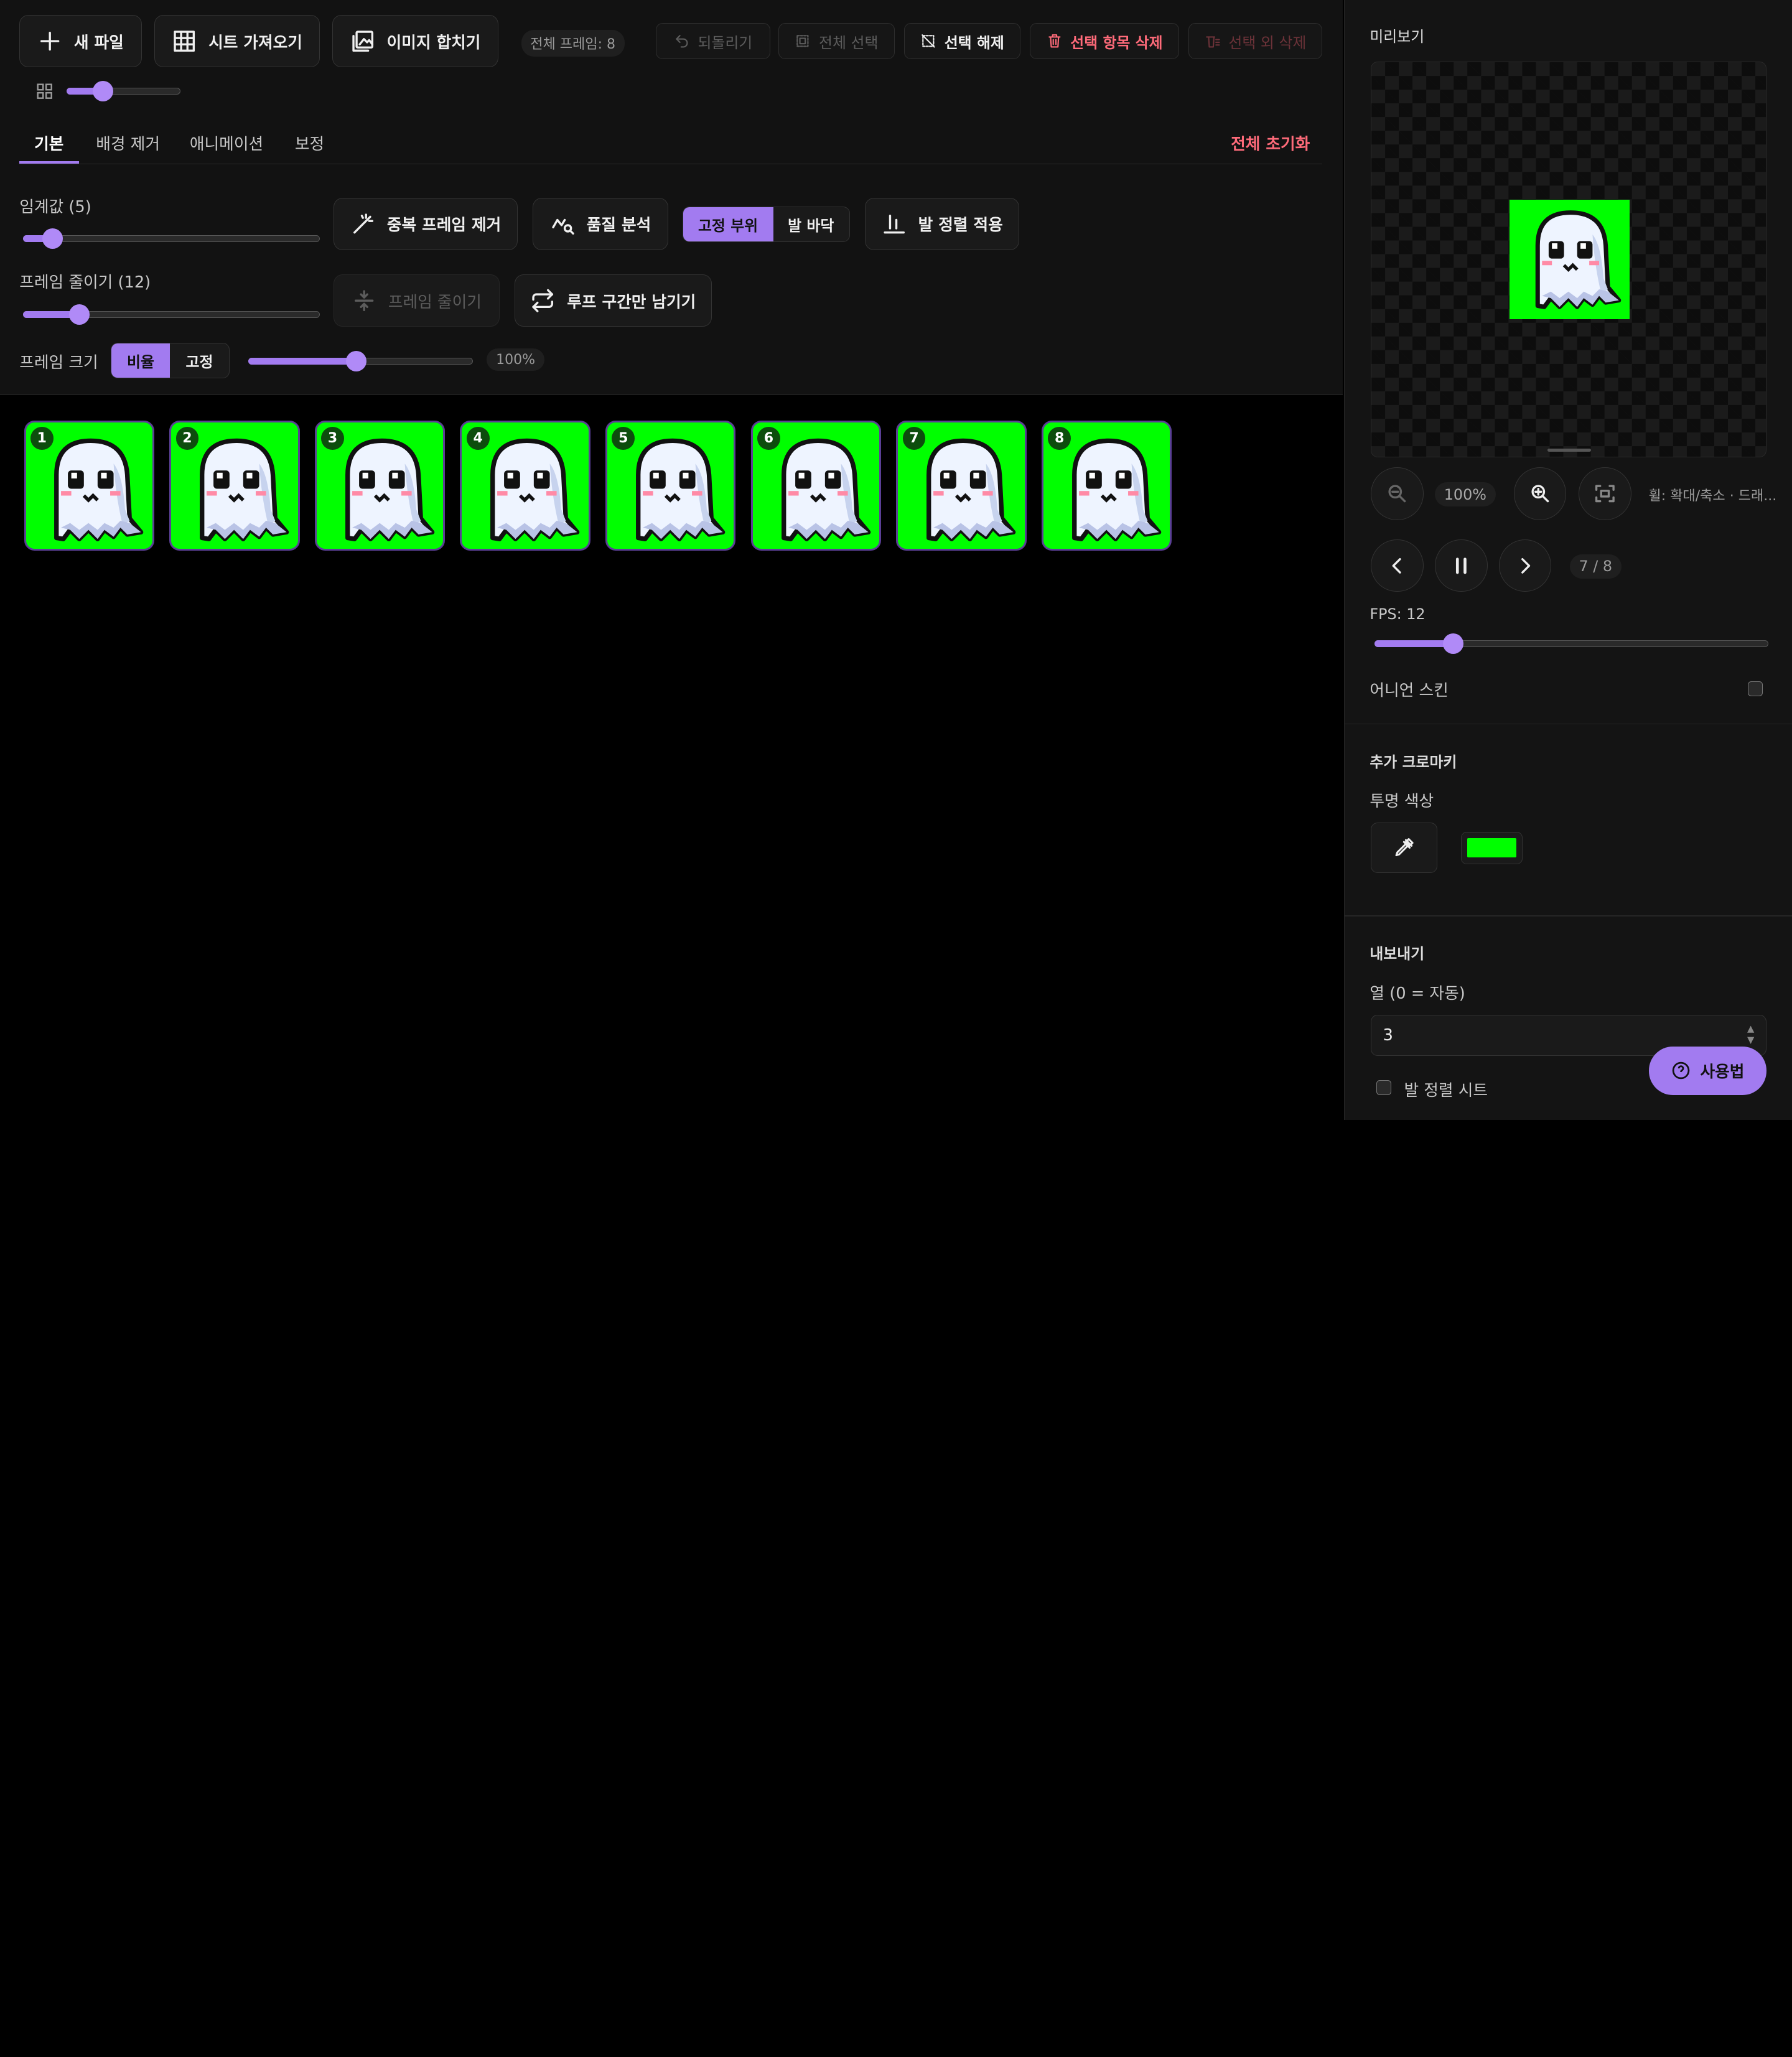  I want to click on stepper-arrows-icon: ▲ ▼, so click(1750, 1035).